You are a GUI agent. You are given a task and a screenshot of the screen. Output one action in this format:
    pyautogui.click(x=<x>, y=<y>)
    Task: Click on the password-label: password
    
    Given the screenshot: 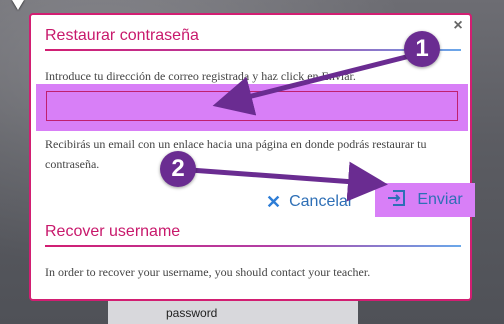 What is the action you would take?
    pyautogui.click(x=192, y=313)
    